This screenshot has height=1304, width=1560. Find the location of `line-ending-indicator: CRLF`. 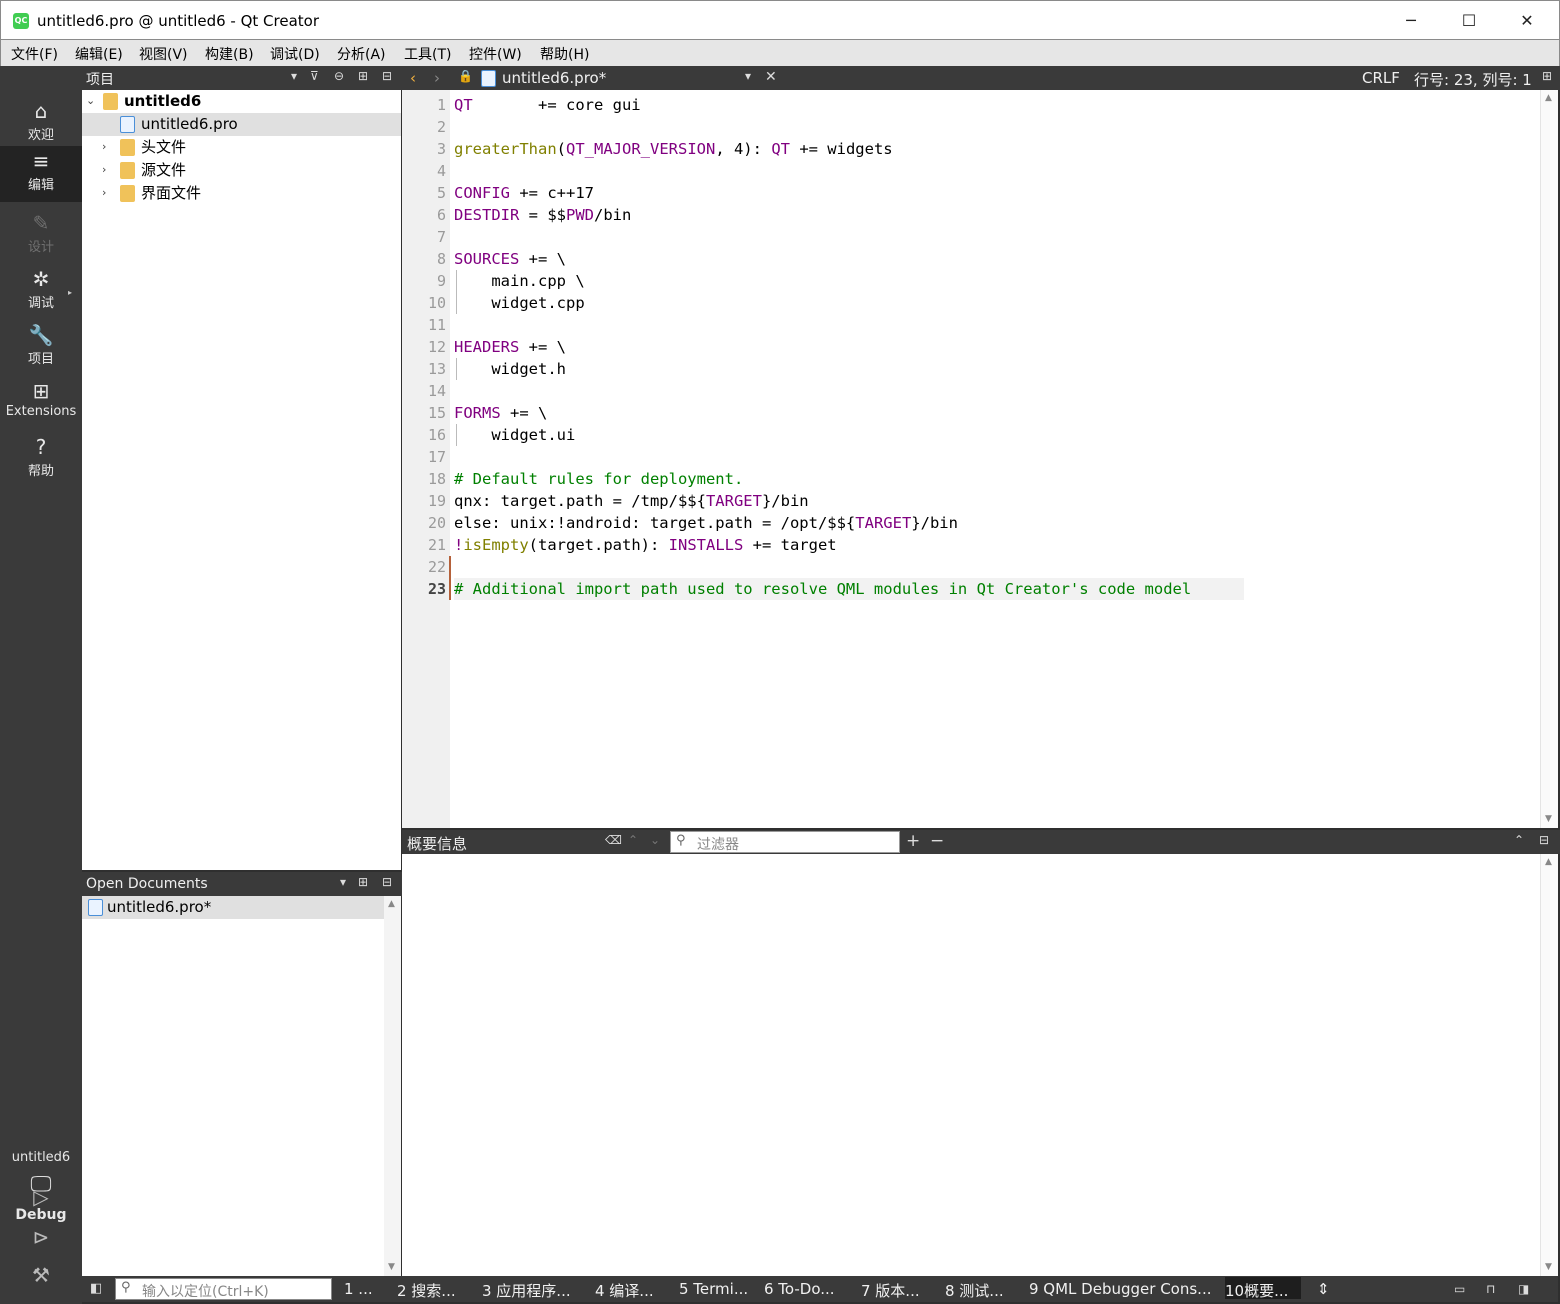

line-ending-indicator: CRLF is located at coordinates (1381, 78).